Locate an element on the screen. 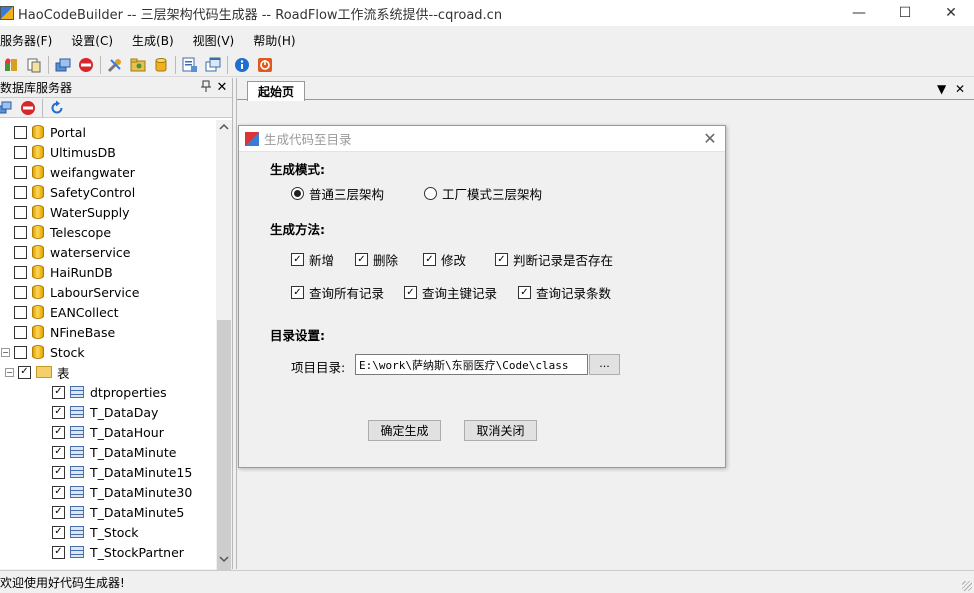  tab-close-button: ✕ is located at coordinates (960, 89).